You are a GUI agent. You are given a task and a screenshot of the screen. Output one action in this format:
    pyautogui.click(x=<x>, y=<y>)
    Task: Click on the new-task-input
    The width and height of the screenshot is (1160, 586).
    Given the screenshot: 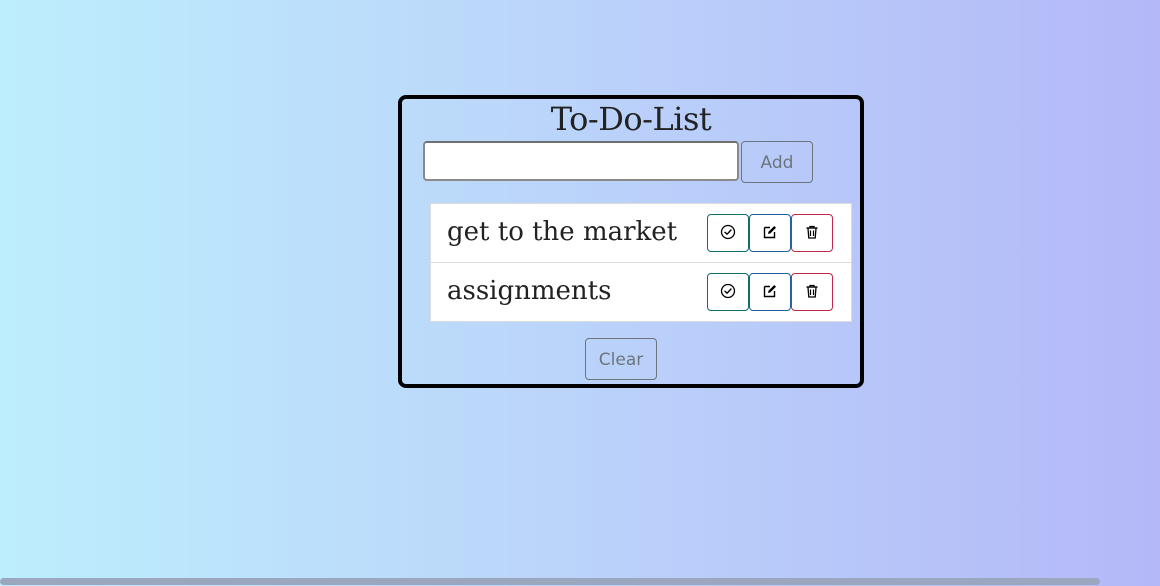 What is the action you would take?
    pyautogui.click(x=581, y=161)
    